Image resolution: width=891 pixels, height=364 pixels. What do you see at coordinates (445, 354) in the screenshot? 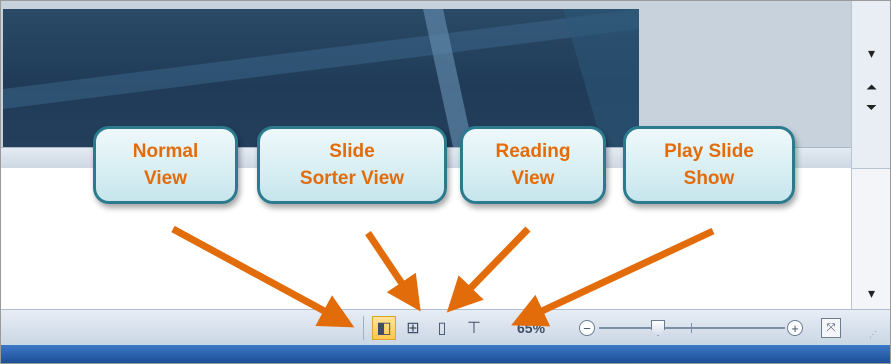
I see `taskbar-strip` at bounding box center [445, 354].